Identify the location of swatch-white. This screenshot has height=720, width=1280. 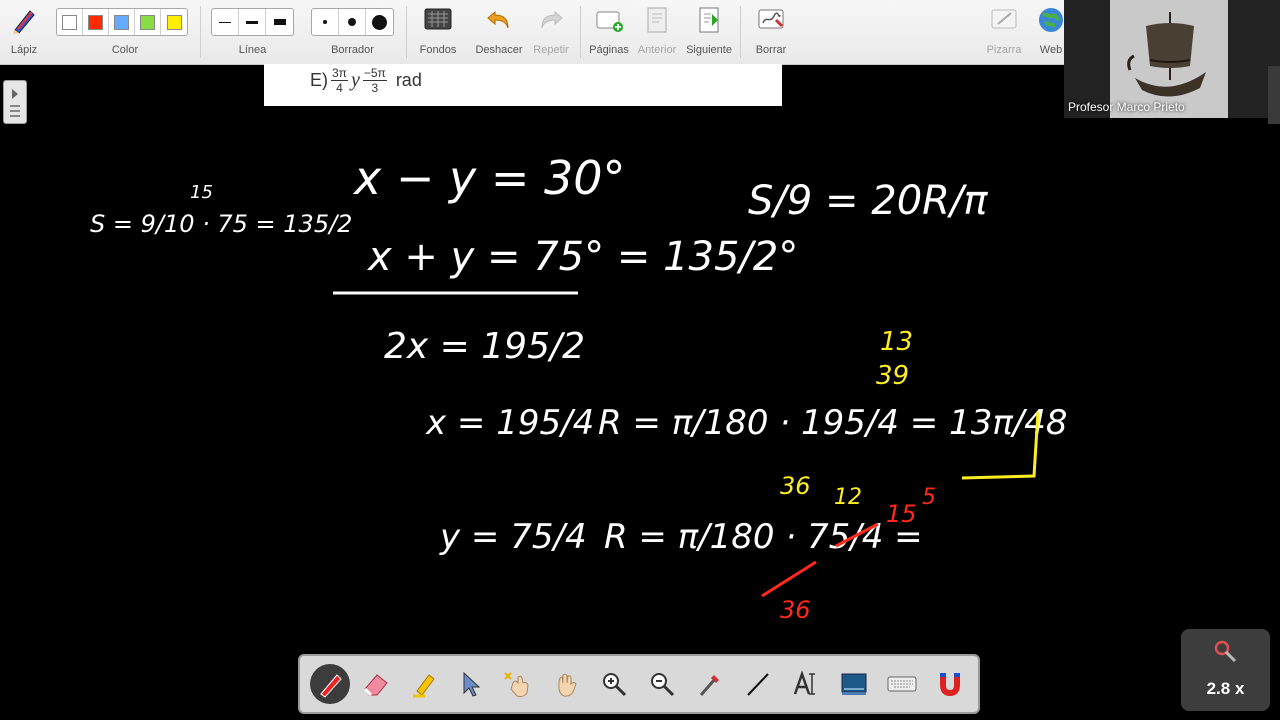
(69, 22).